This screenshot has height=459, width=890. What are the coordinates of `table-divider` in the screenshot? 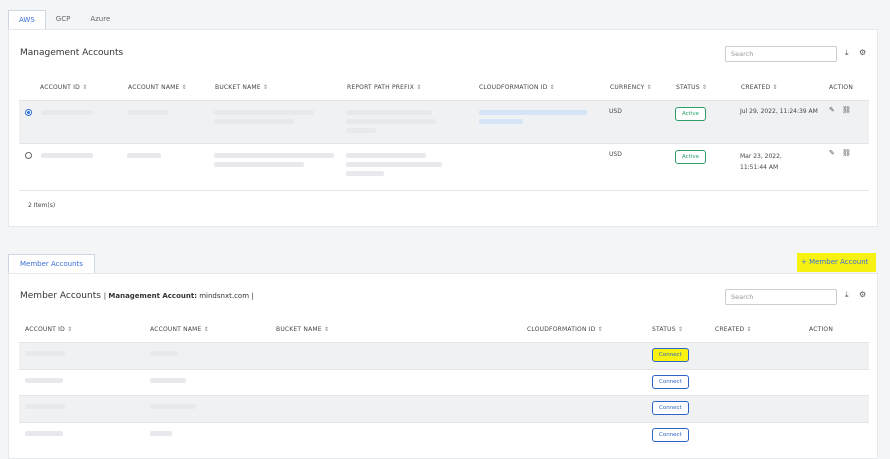 It's located at (444, 190).